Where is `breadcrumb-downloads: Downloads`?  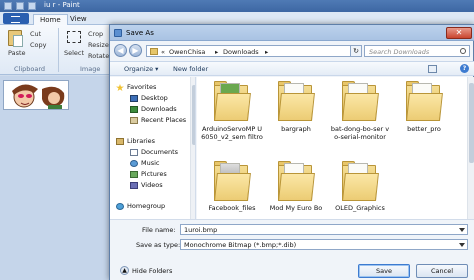
breadcrumb-downloads: Downloads is located at coordinates (241, 52).